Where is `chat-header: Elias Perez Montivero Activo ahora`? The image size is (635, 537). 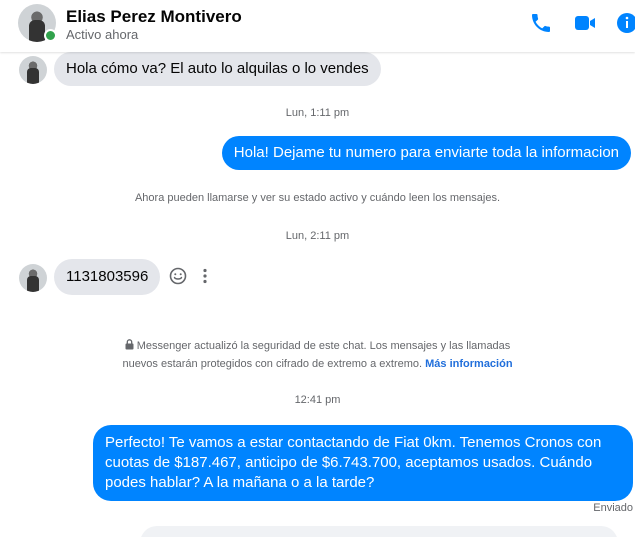 chat-header: Elias Perez Montivero Activo ahora is located at coordinates (317, 26).